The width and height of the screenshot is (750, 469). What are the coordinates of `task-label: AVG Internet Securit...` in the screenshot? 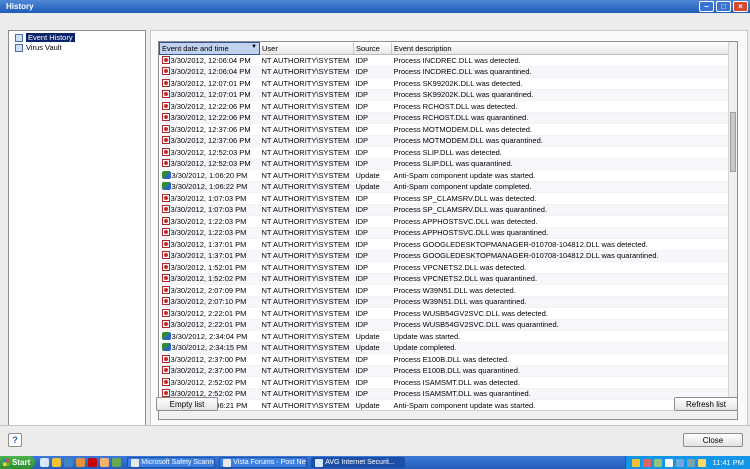 It's located at (360, 462).